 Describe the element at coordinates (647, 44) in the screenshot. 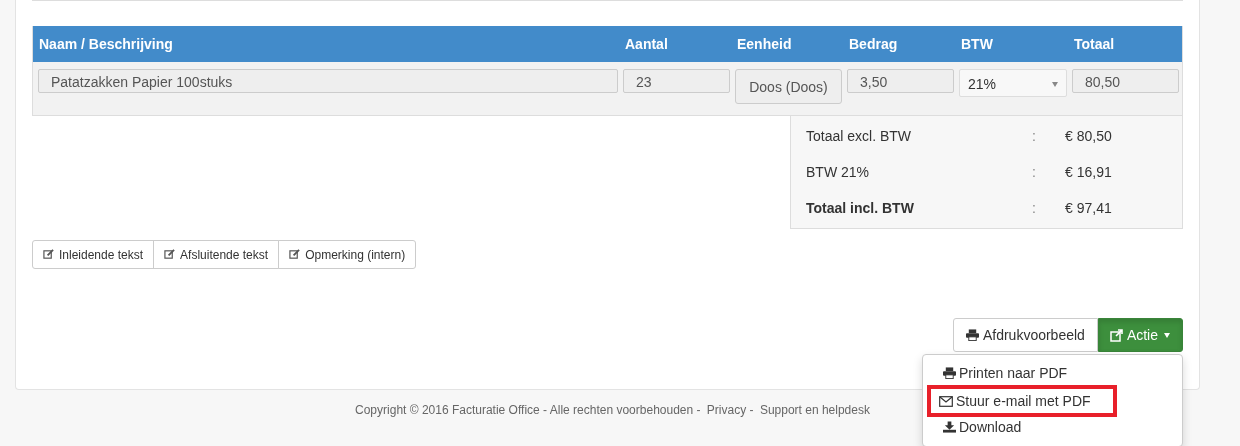

I see `column-header: Aantal` at that location.